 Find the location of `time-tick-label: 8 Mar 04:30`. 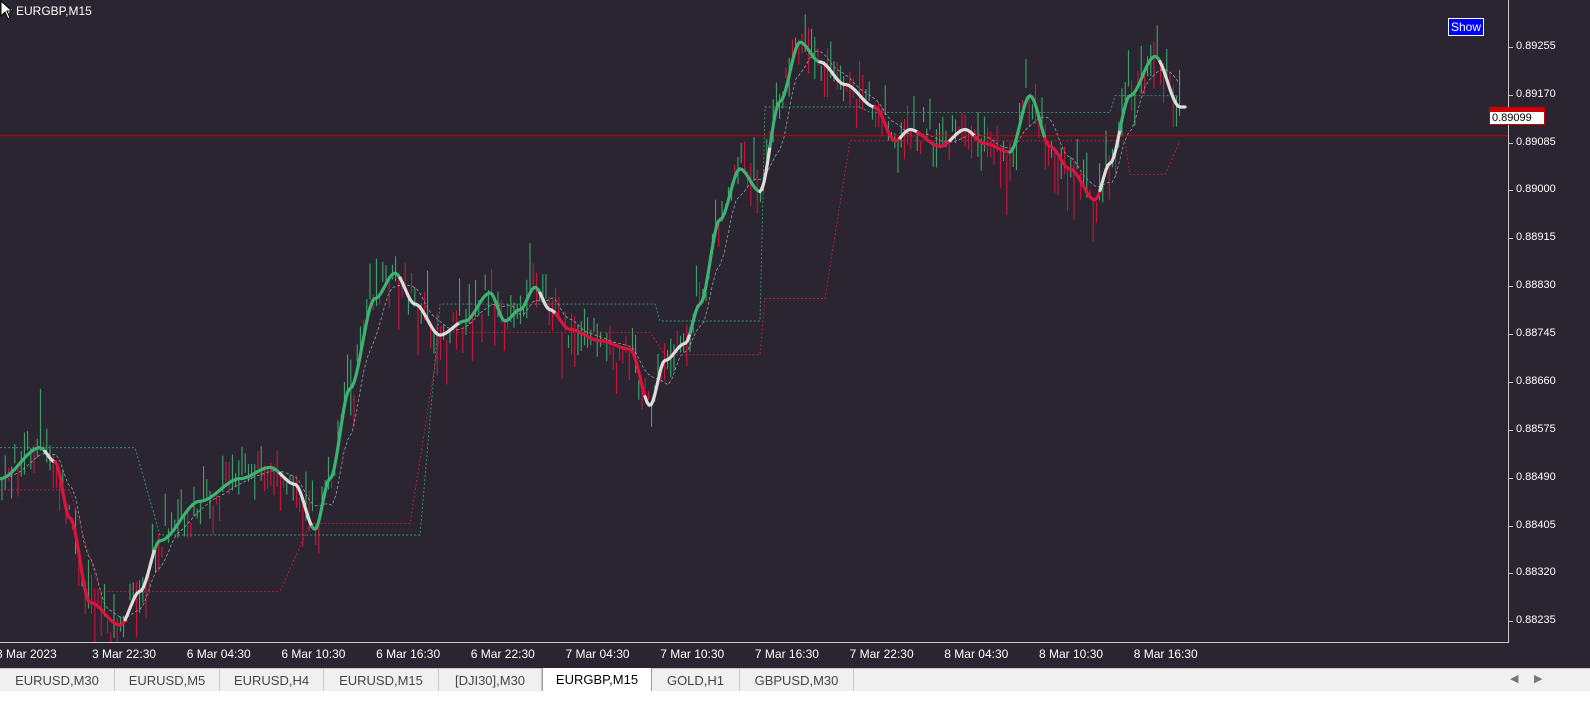

time-tick-label: 8 Mar 04:30 is located at coordinates (976, 654).